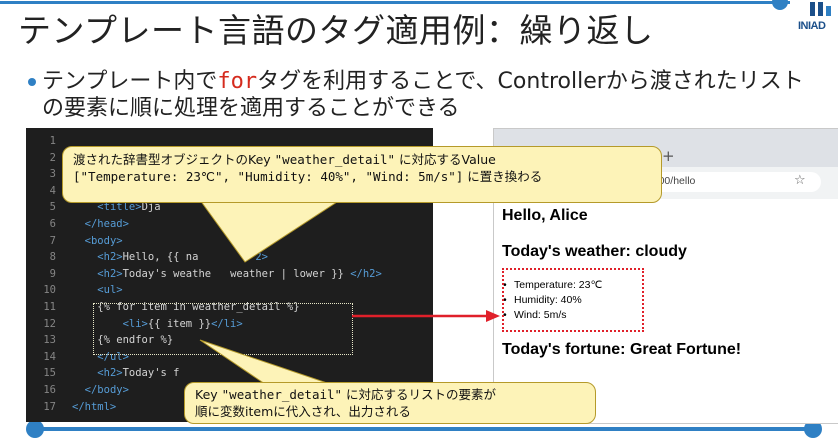  What do you see at coordinates (52, 257) in the screenshot?
I see `line-number: 8` at bounding box center [52, 257].